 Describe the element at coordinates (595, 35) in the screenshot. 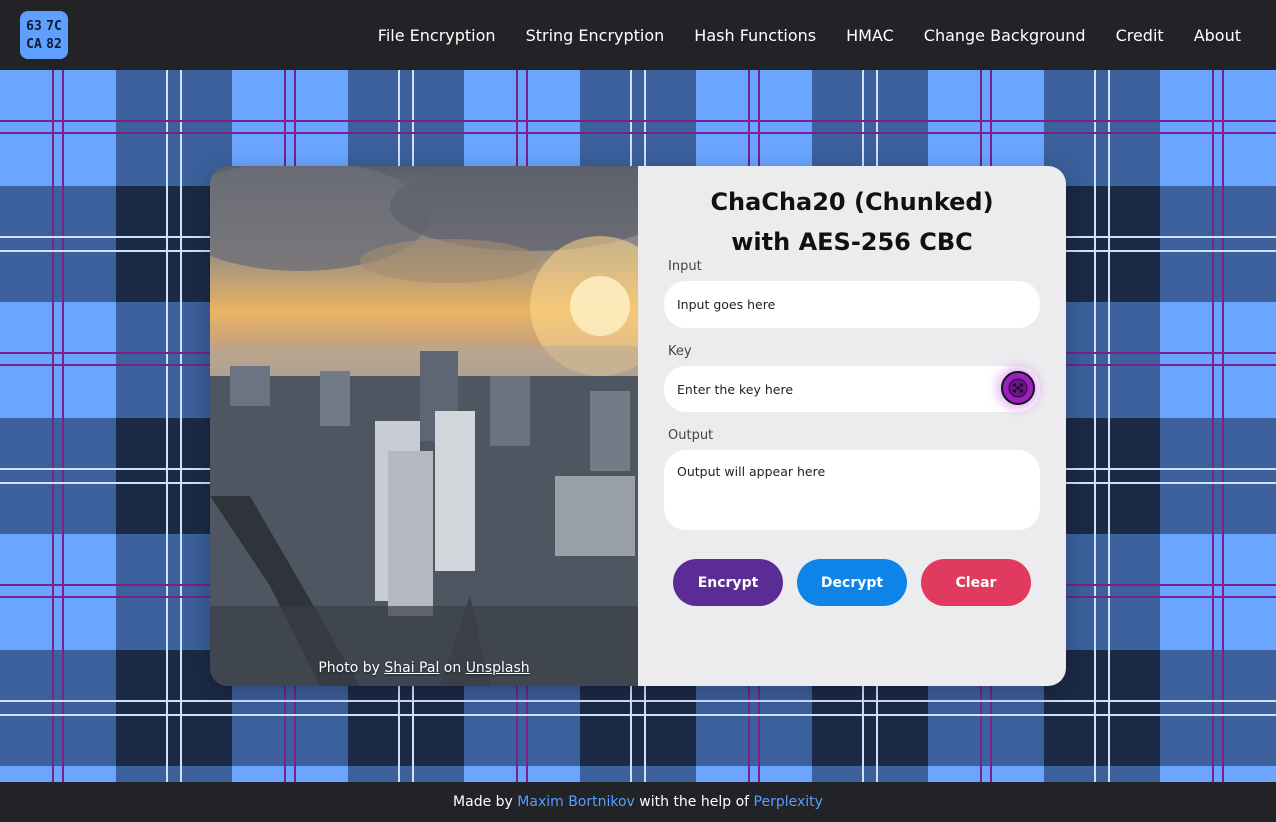

I see `nav-string-encryption: String Encryption` at that location.